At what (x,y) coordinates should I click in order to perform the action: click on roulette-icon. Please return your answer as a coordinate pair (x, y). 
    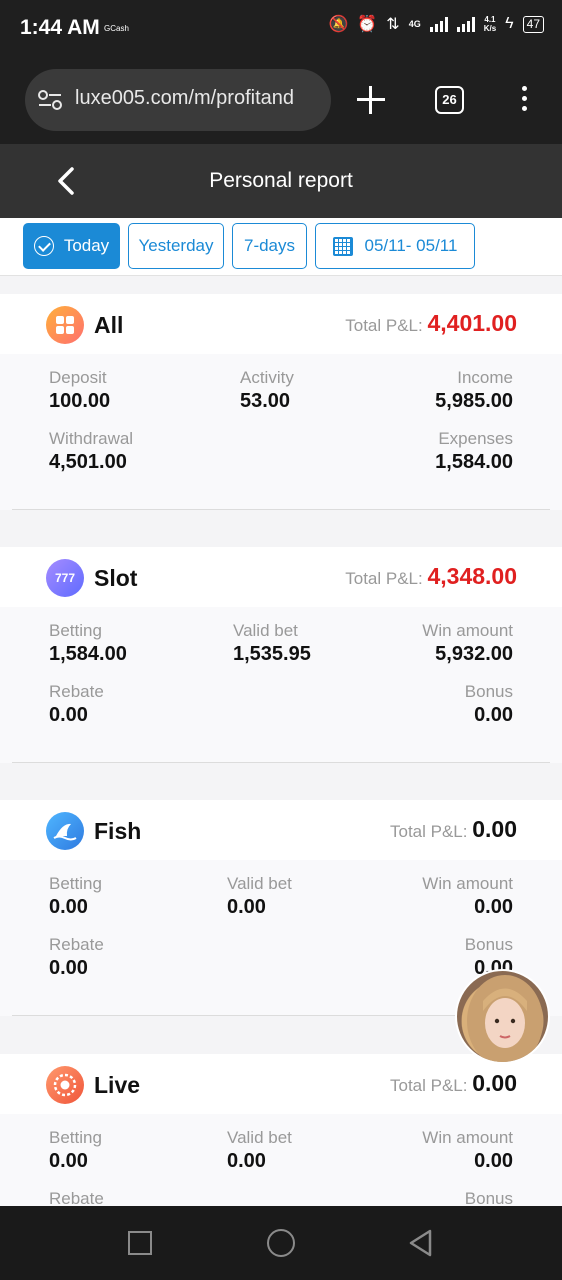
    Looking at the image, I should click on (65, 1085).